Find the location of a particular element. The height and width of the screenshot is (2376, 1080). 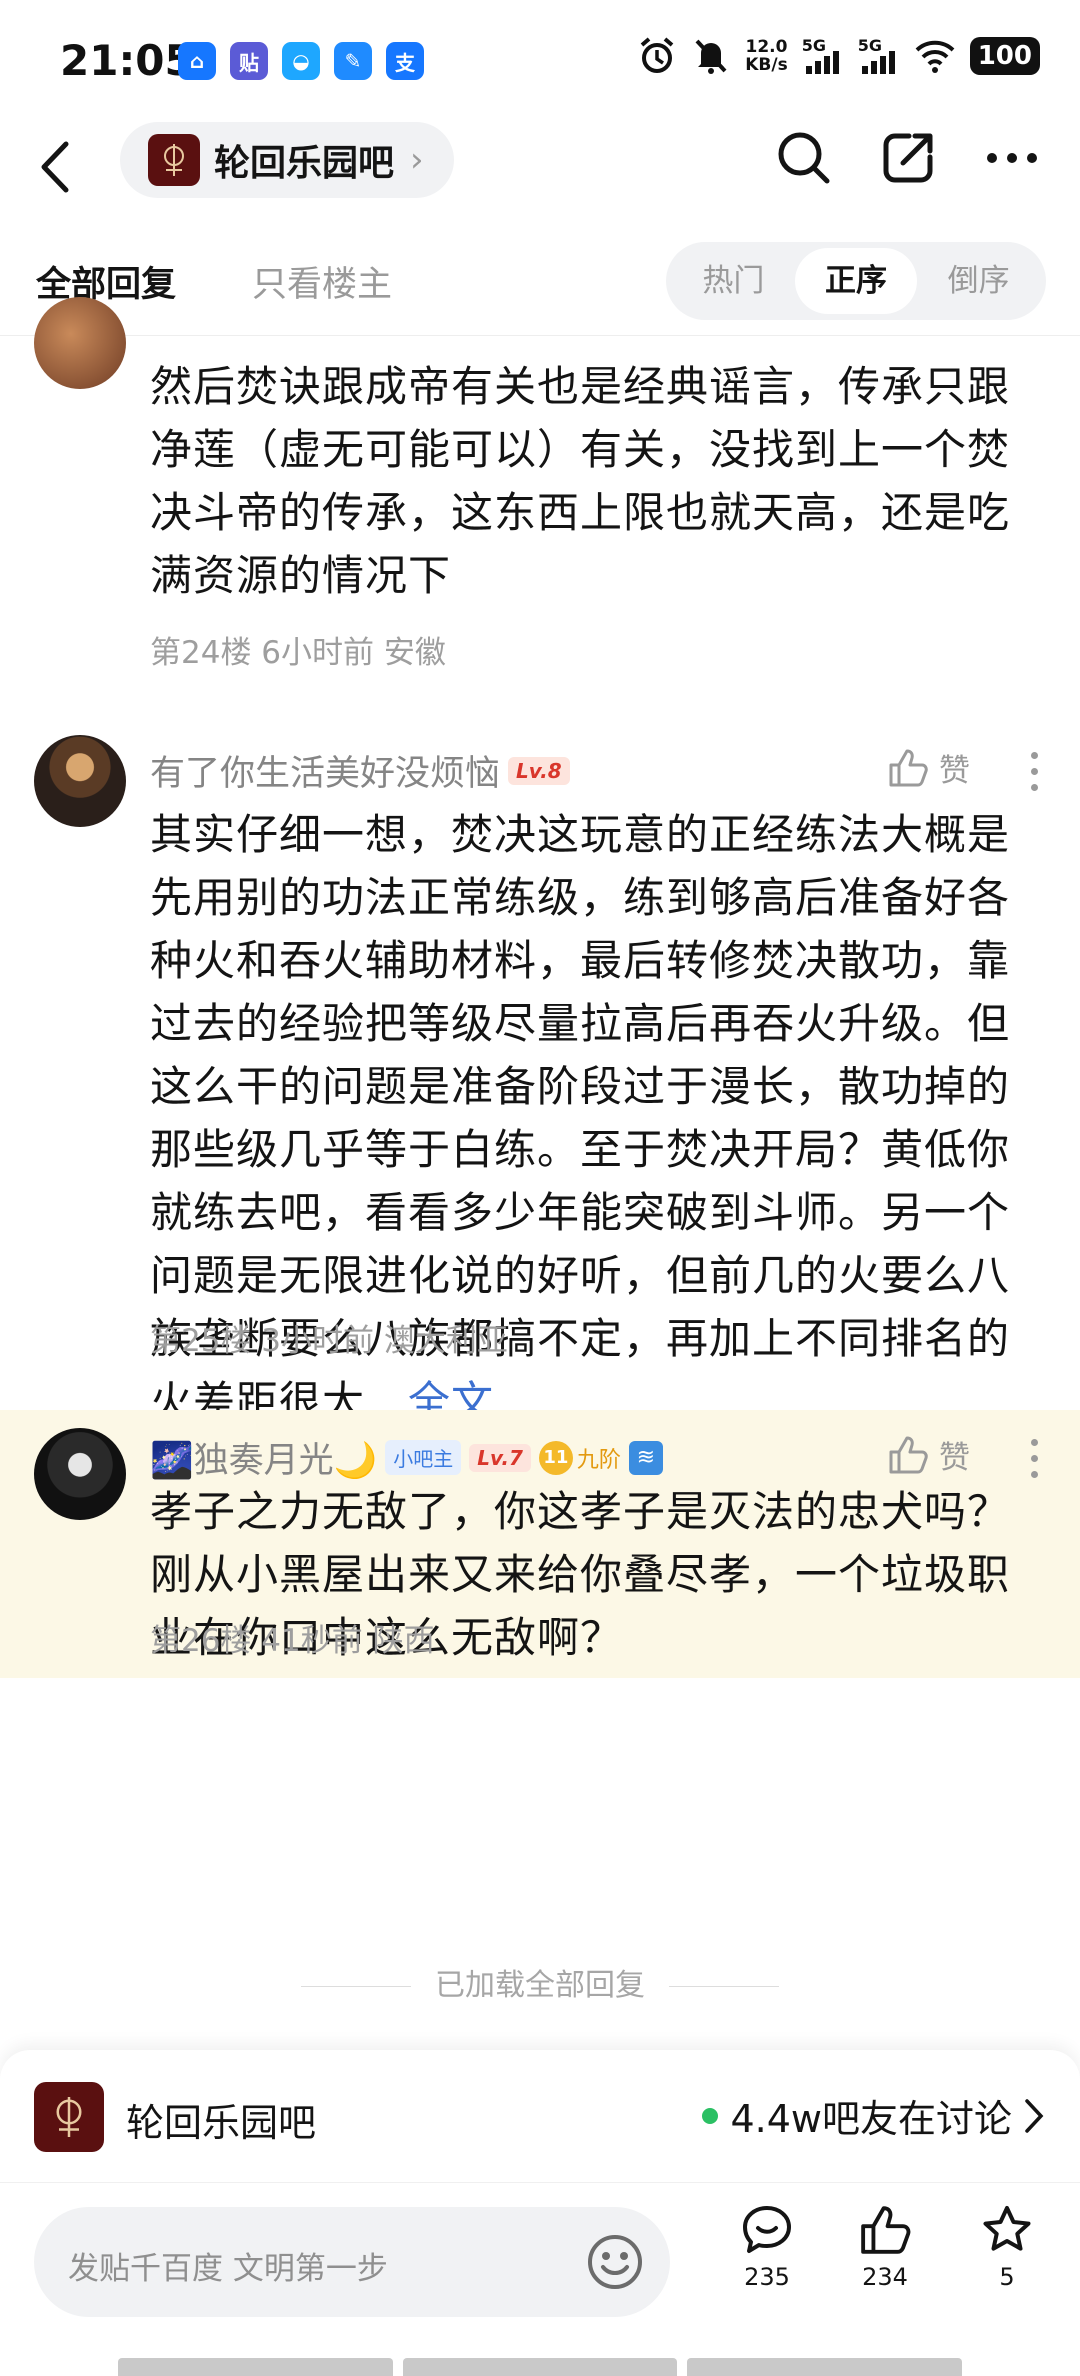

comment-button: 235 is located at coordinates (767, 2247).